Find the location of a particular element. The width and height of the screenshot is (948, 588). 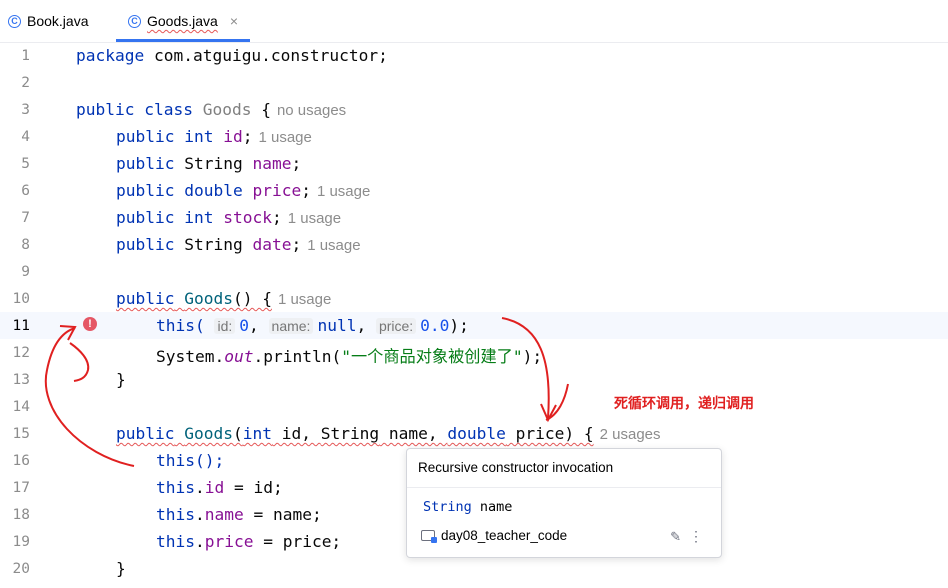

line-number: 7 is located at coordinates (25, 218).